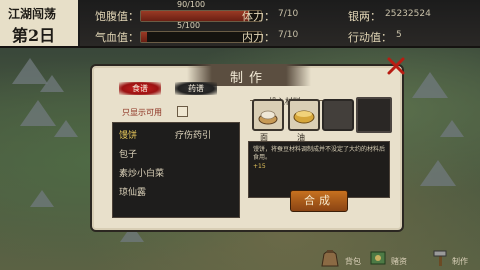 The image size is (480, 270). What do you see at coordinates (128, 153) in the screenshot?
I see `recipe-item: 包子` at bounding box center [128, 153].